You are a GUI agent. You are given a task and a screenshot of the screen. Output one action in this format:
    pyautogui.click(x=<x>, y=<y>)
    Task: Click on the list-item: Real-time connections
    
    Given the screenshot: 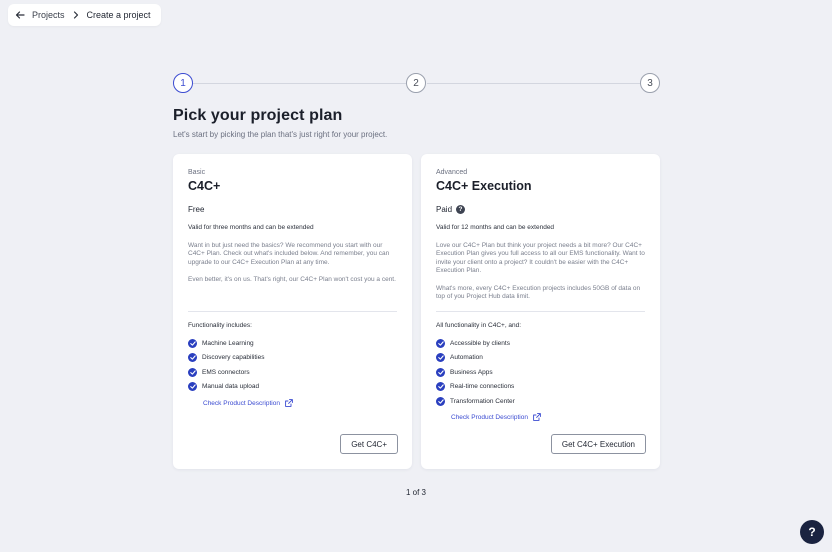 What is the action you would take?
    pyautogui.click(x=475, y=387)
    